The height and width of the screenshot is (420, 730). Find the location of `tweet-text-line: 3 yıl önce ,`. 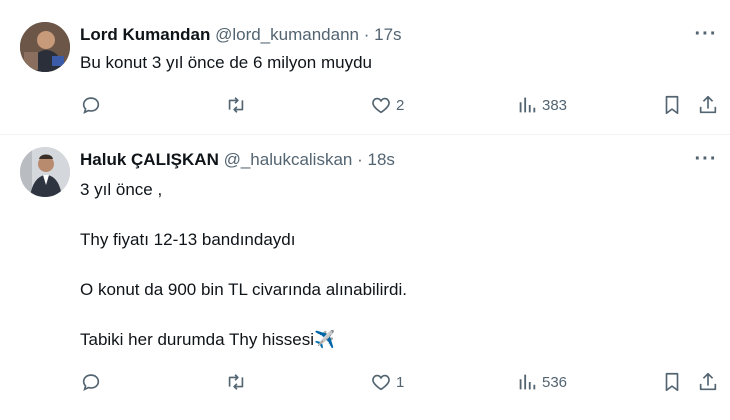

tweet-text-line: 3 yıl önce , is located at coordinates (121, 189).